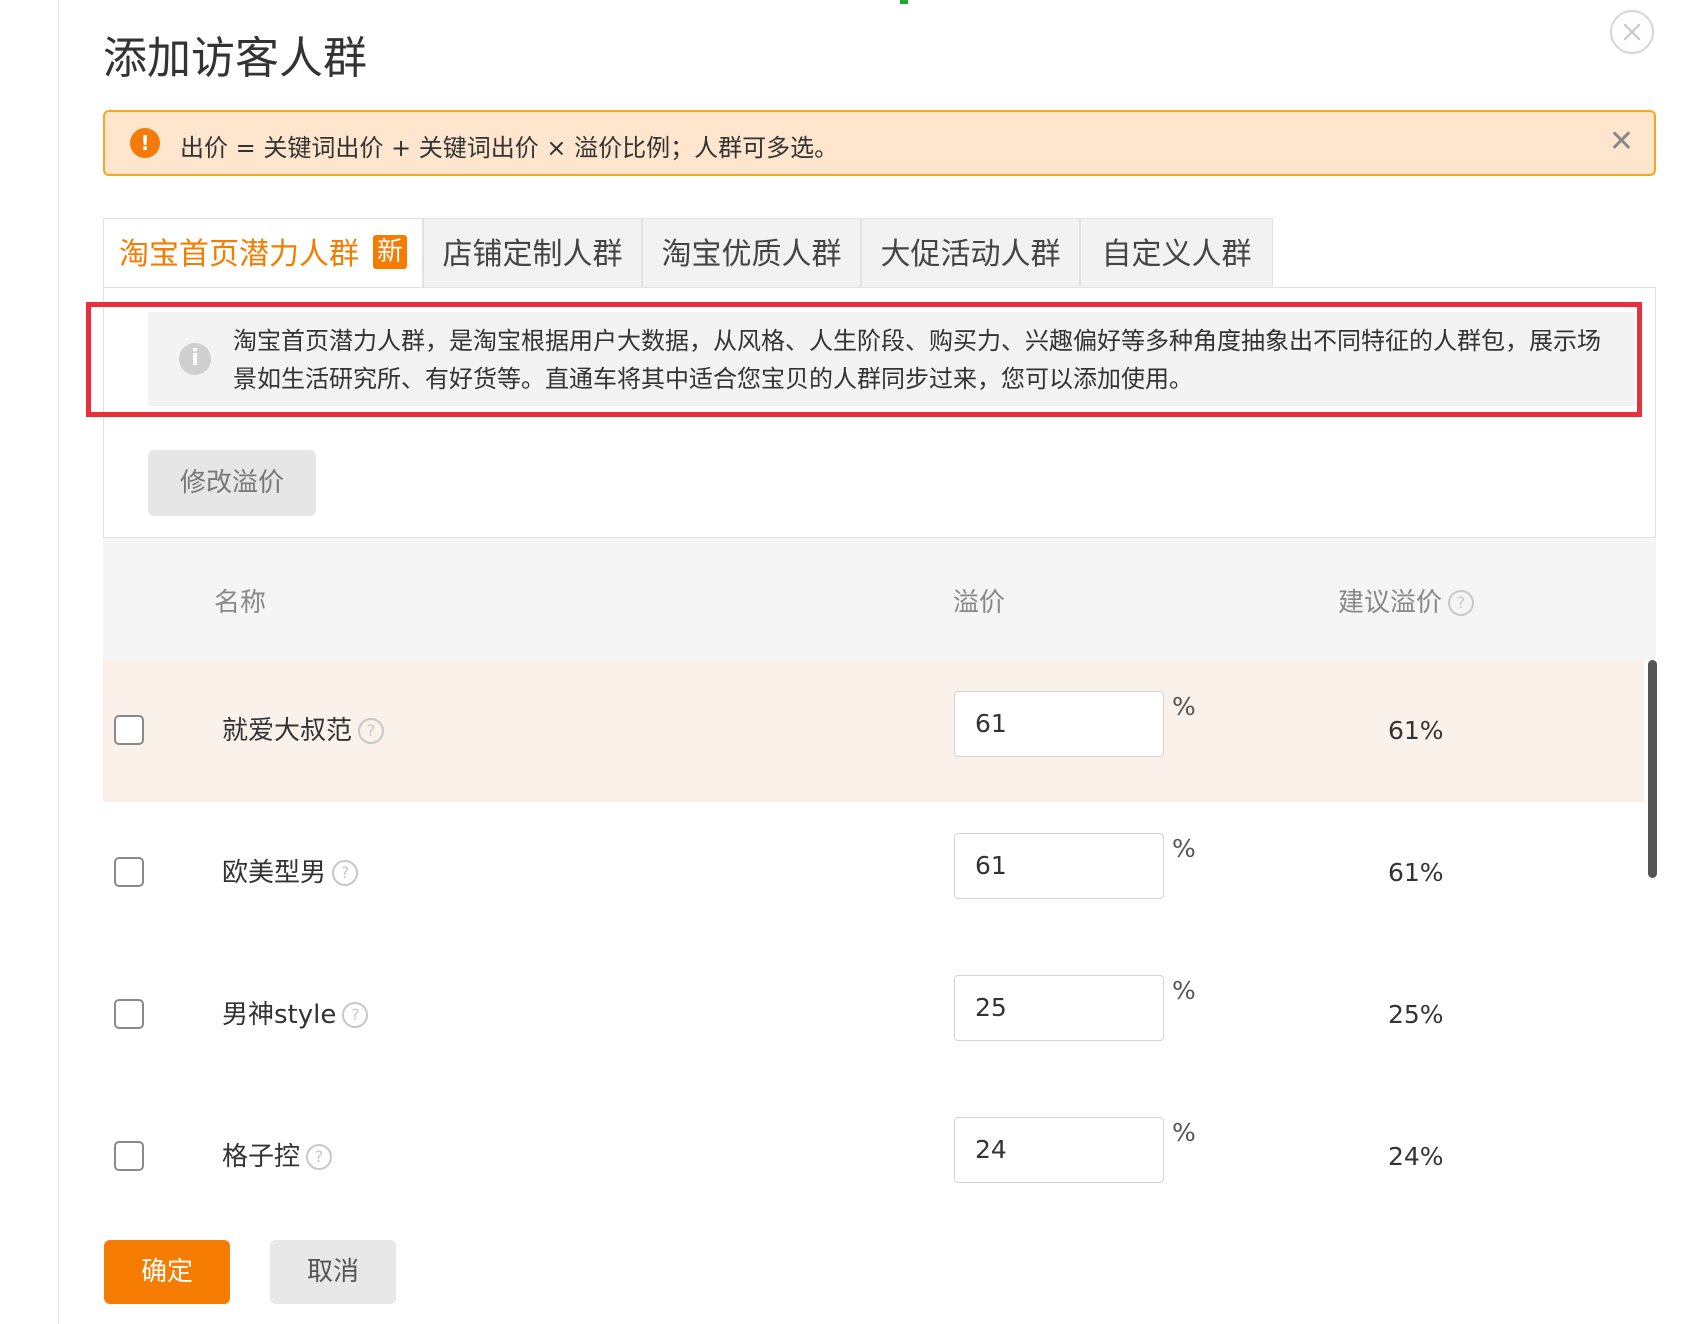 The width and height of the screenshot is (1683, 1324). I want to click on premium-input: 24, so click(1059, 1150).